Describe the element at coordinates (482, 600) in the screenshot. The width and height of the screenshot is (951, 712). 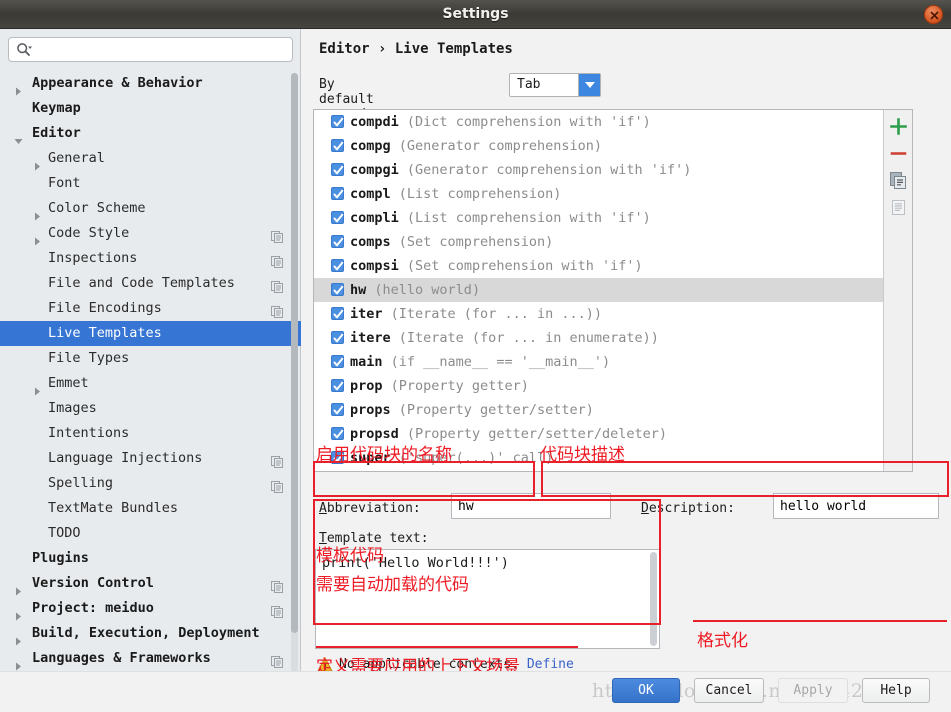
I see `template-text-editor` at that location.